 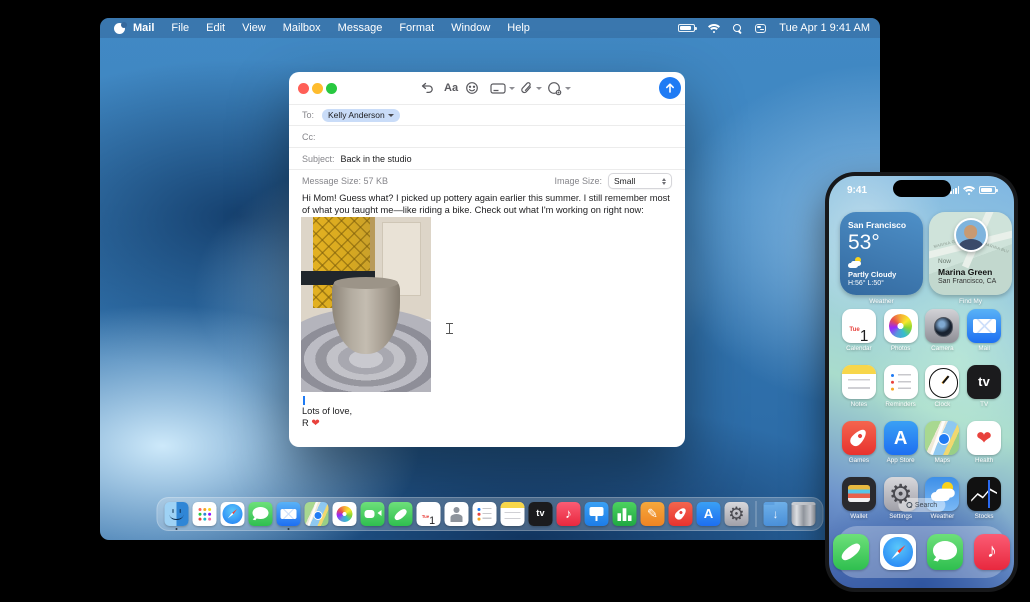 I want to click on media-browser-button, so click(x=559, y=88).